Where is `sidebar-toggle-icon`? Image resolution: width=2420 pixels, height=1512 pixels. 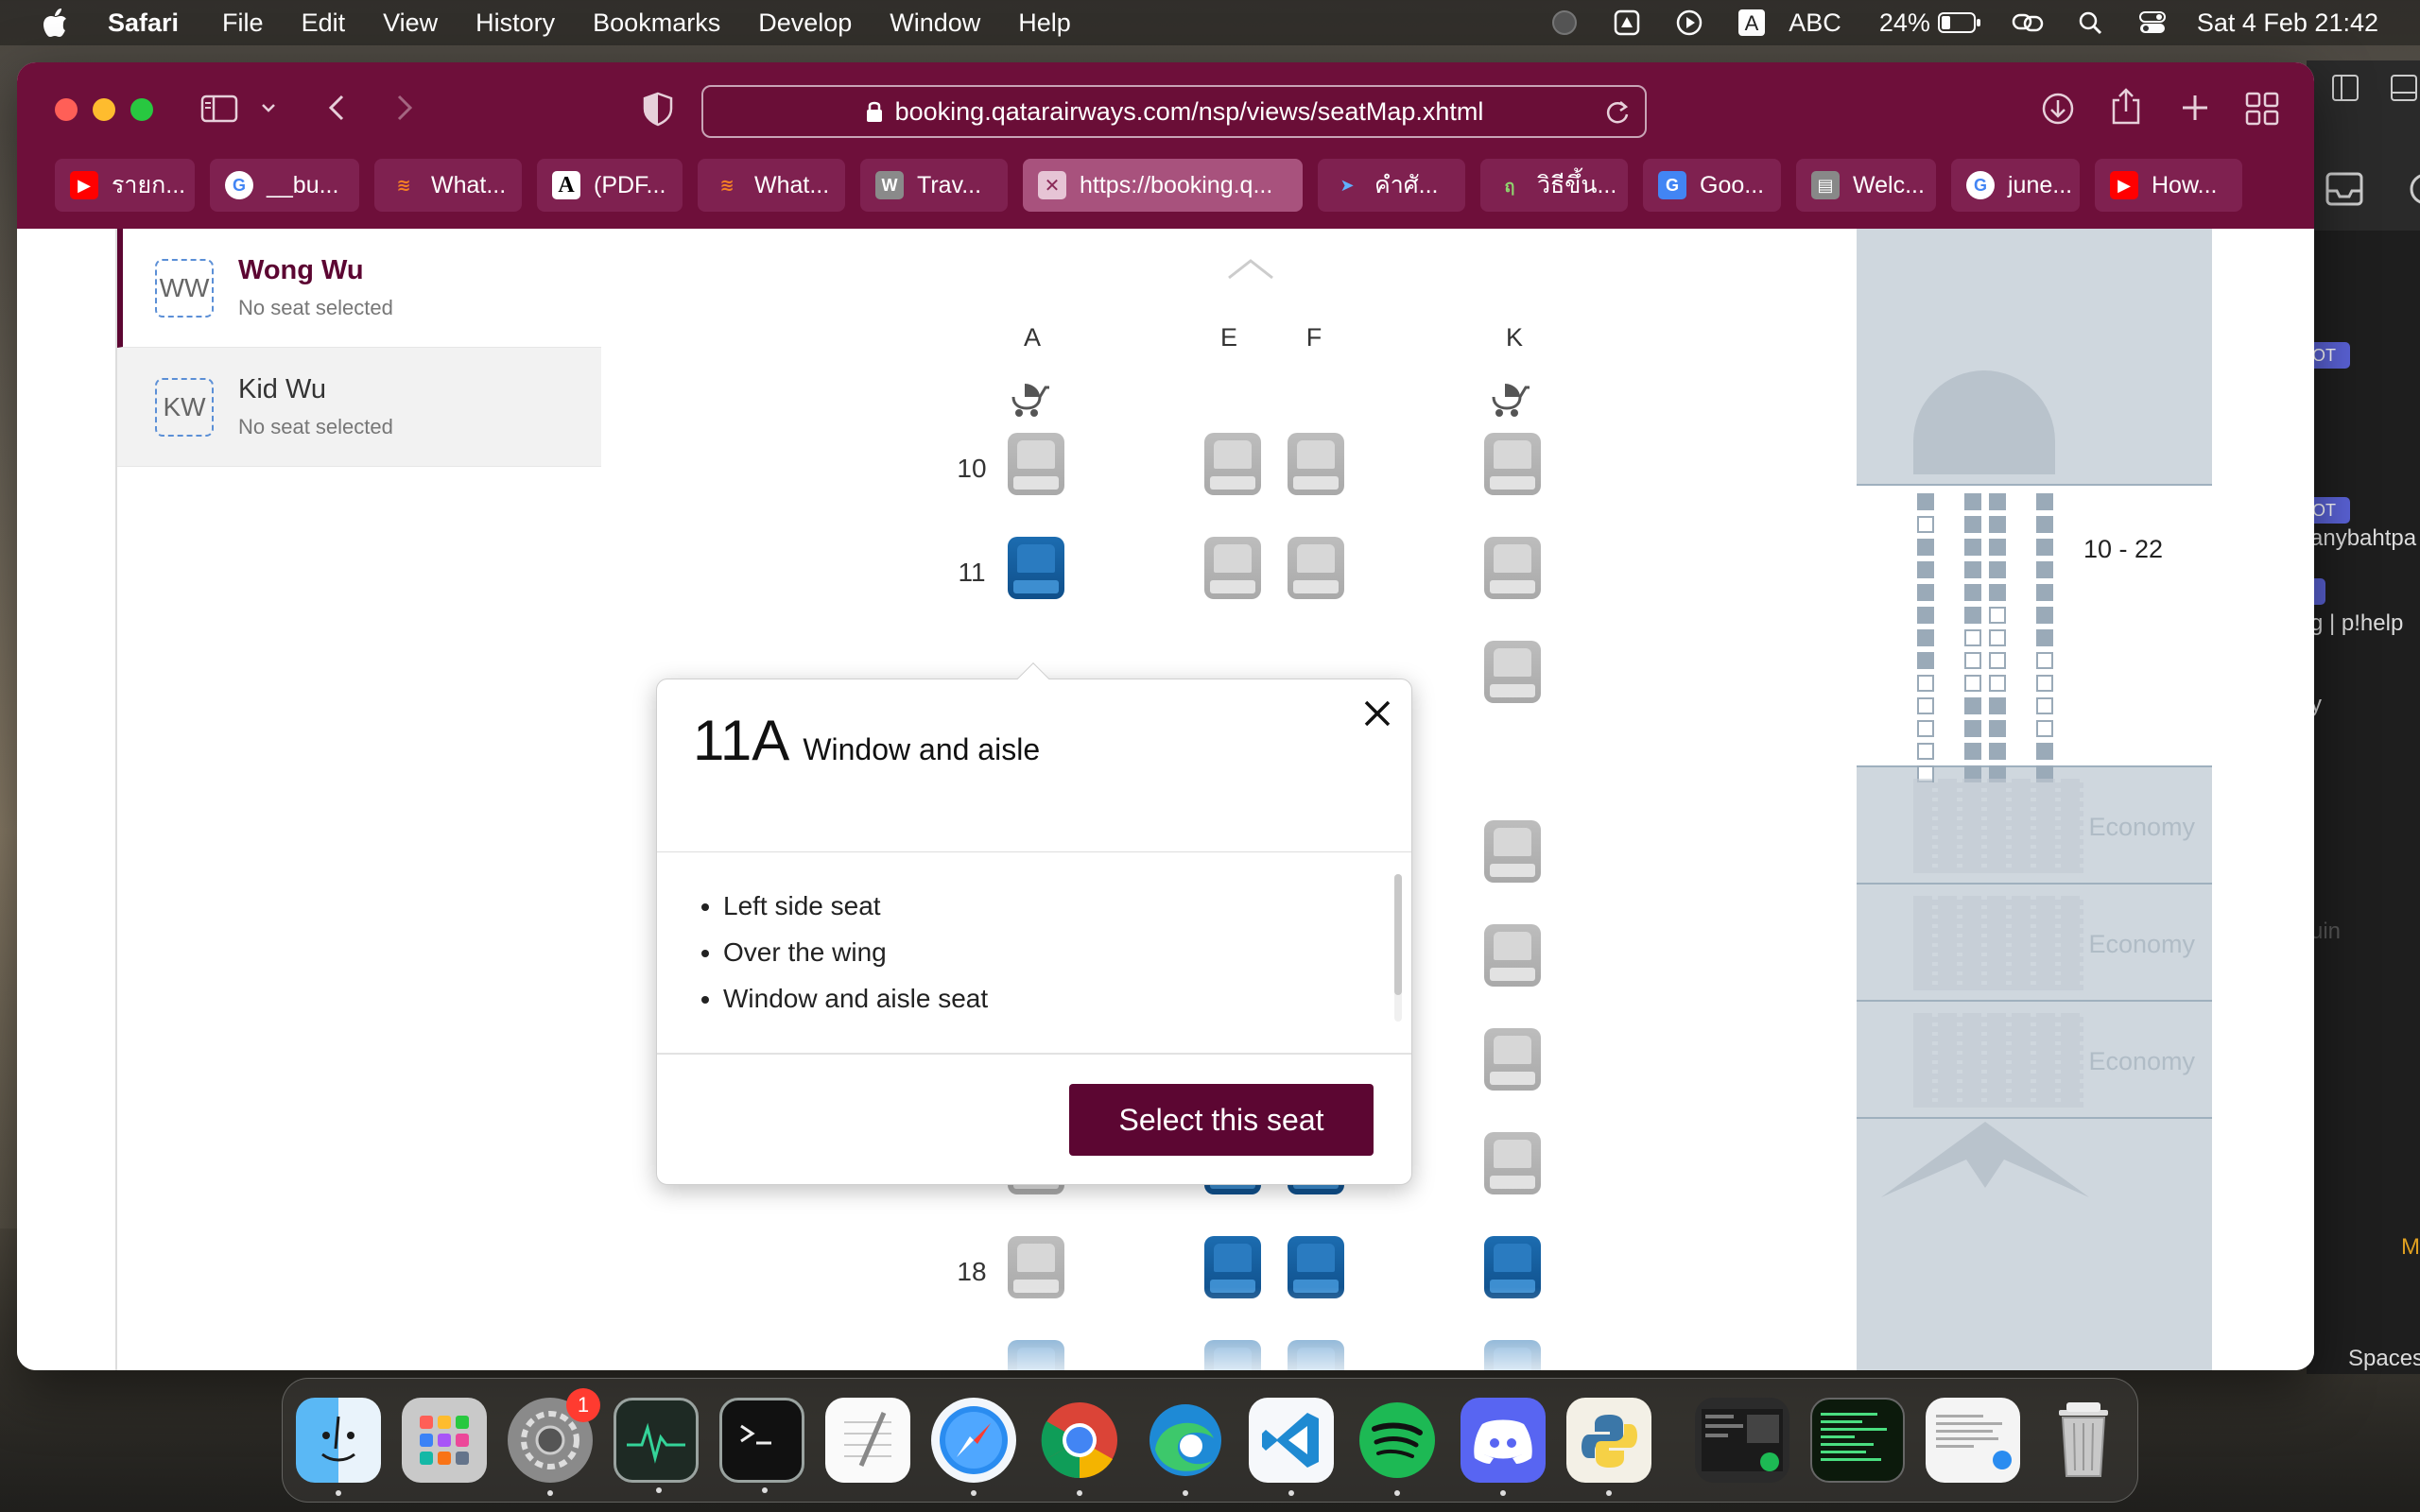 sidebar-toggle-icon is located at coordinates (219, 109).